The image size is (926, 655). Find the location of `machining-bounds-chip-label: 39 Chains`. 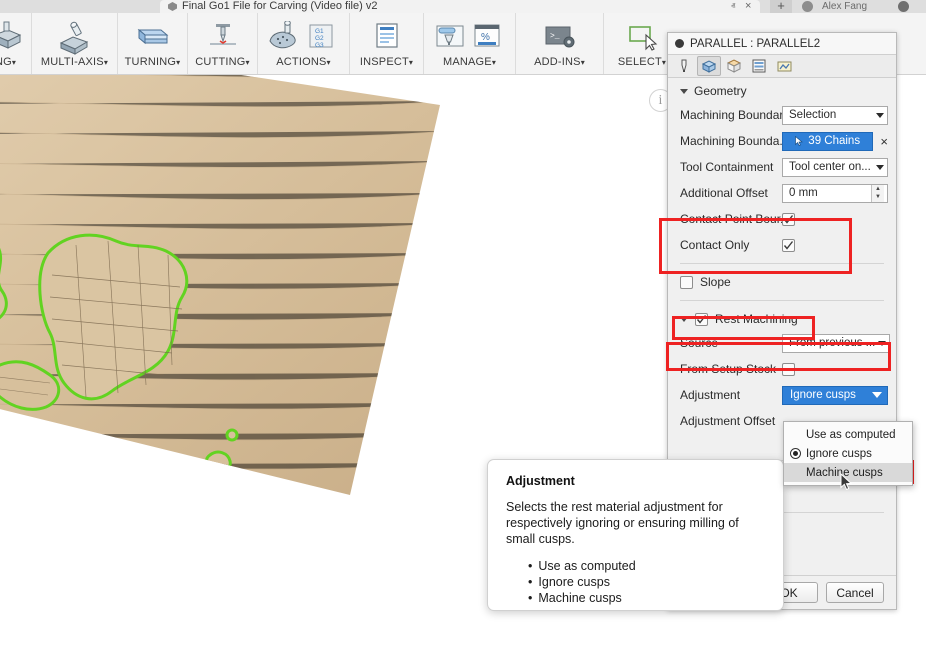

machining-bounds-chip-label: 39 Chains is located at coordinates (834, 141).